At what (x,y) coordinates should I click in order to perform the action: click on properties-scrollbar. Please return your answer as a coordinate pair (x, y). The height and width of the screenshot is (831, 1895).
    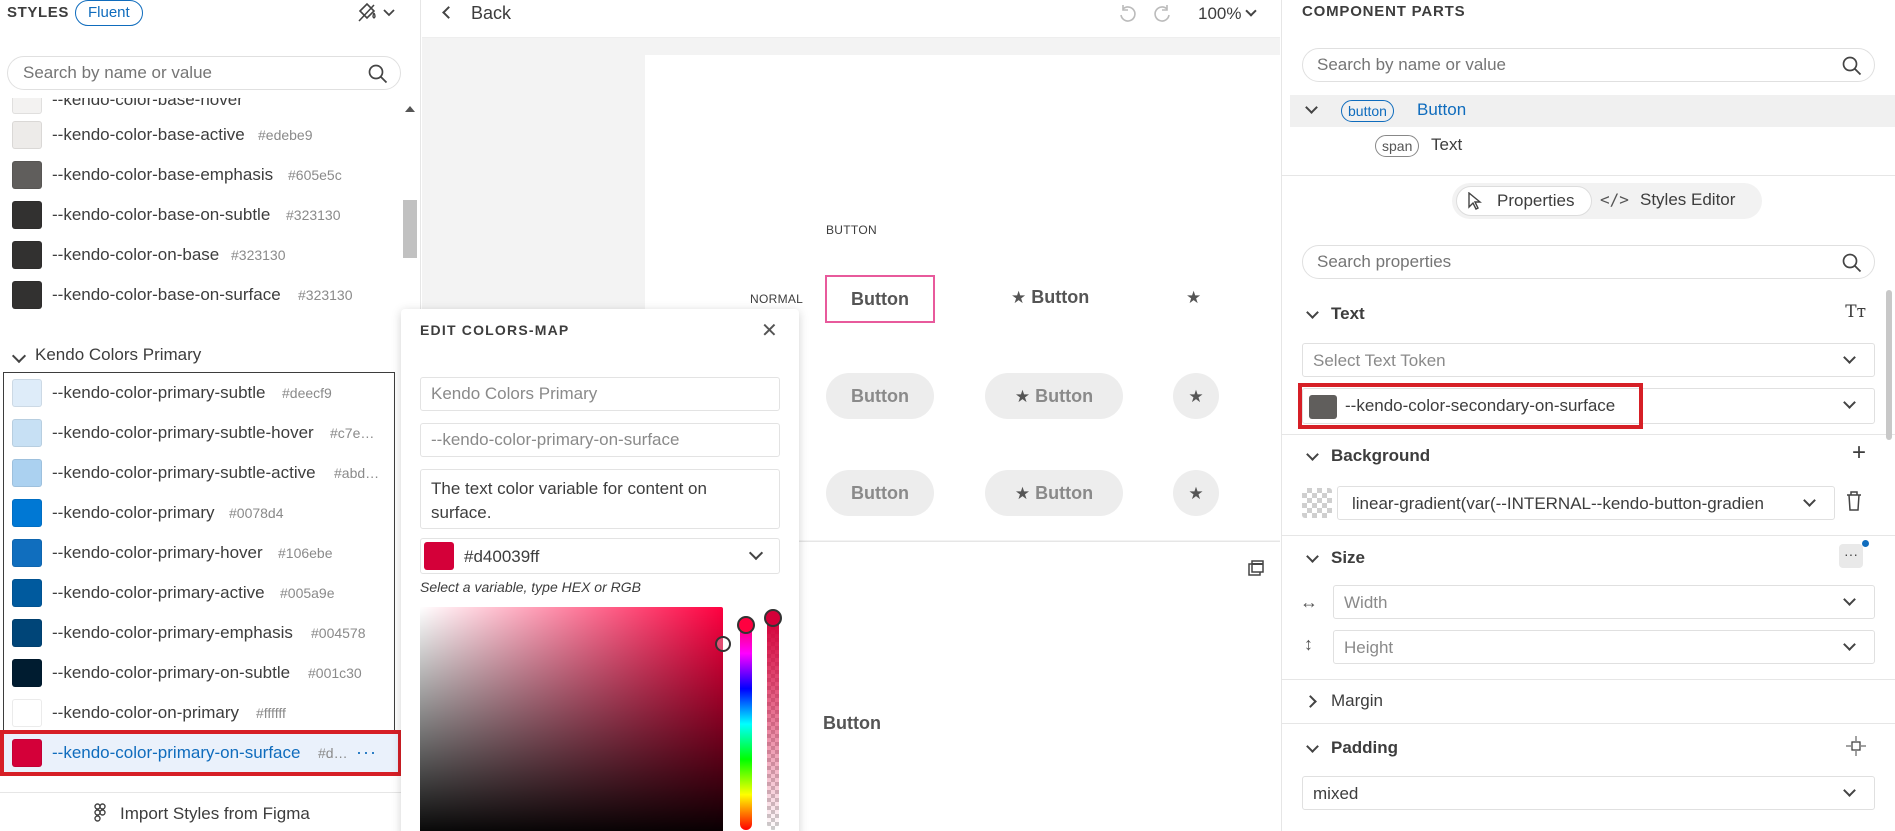
    Looking at the image, I should click on (1889, 390).